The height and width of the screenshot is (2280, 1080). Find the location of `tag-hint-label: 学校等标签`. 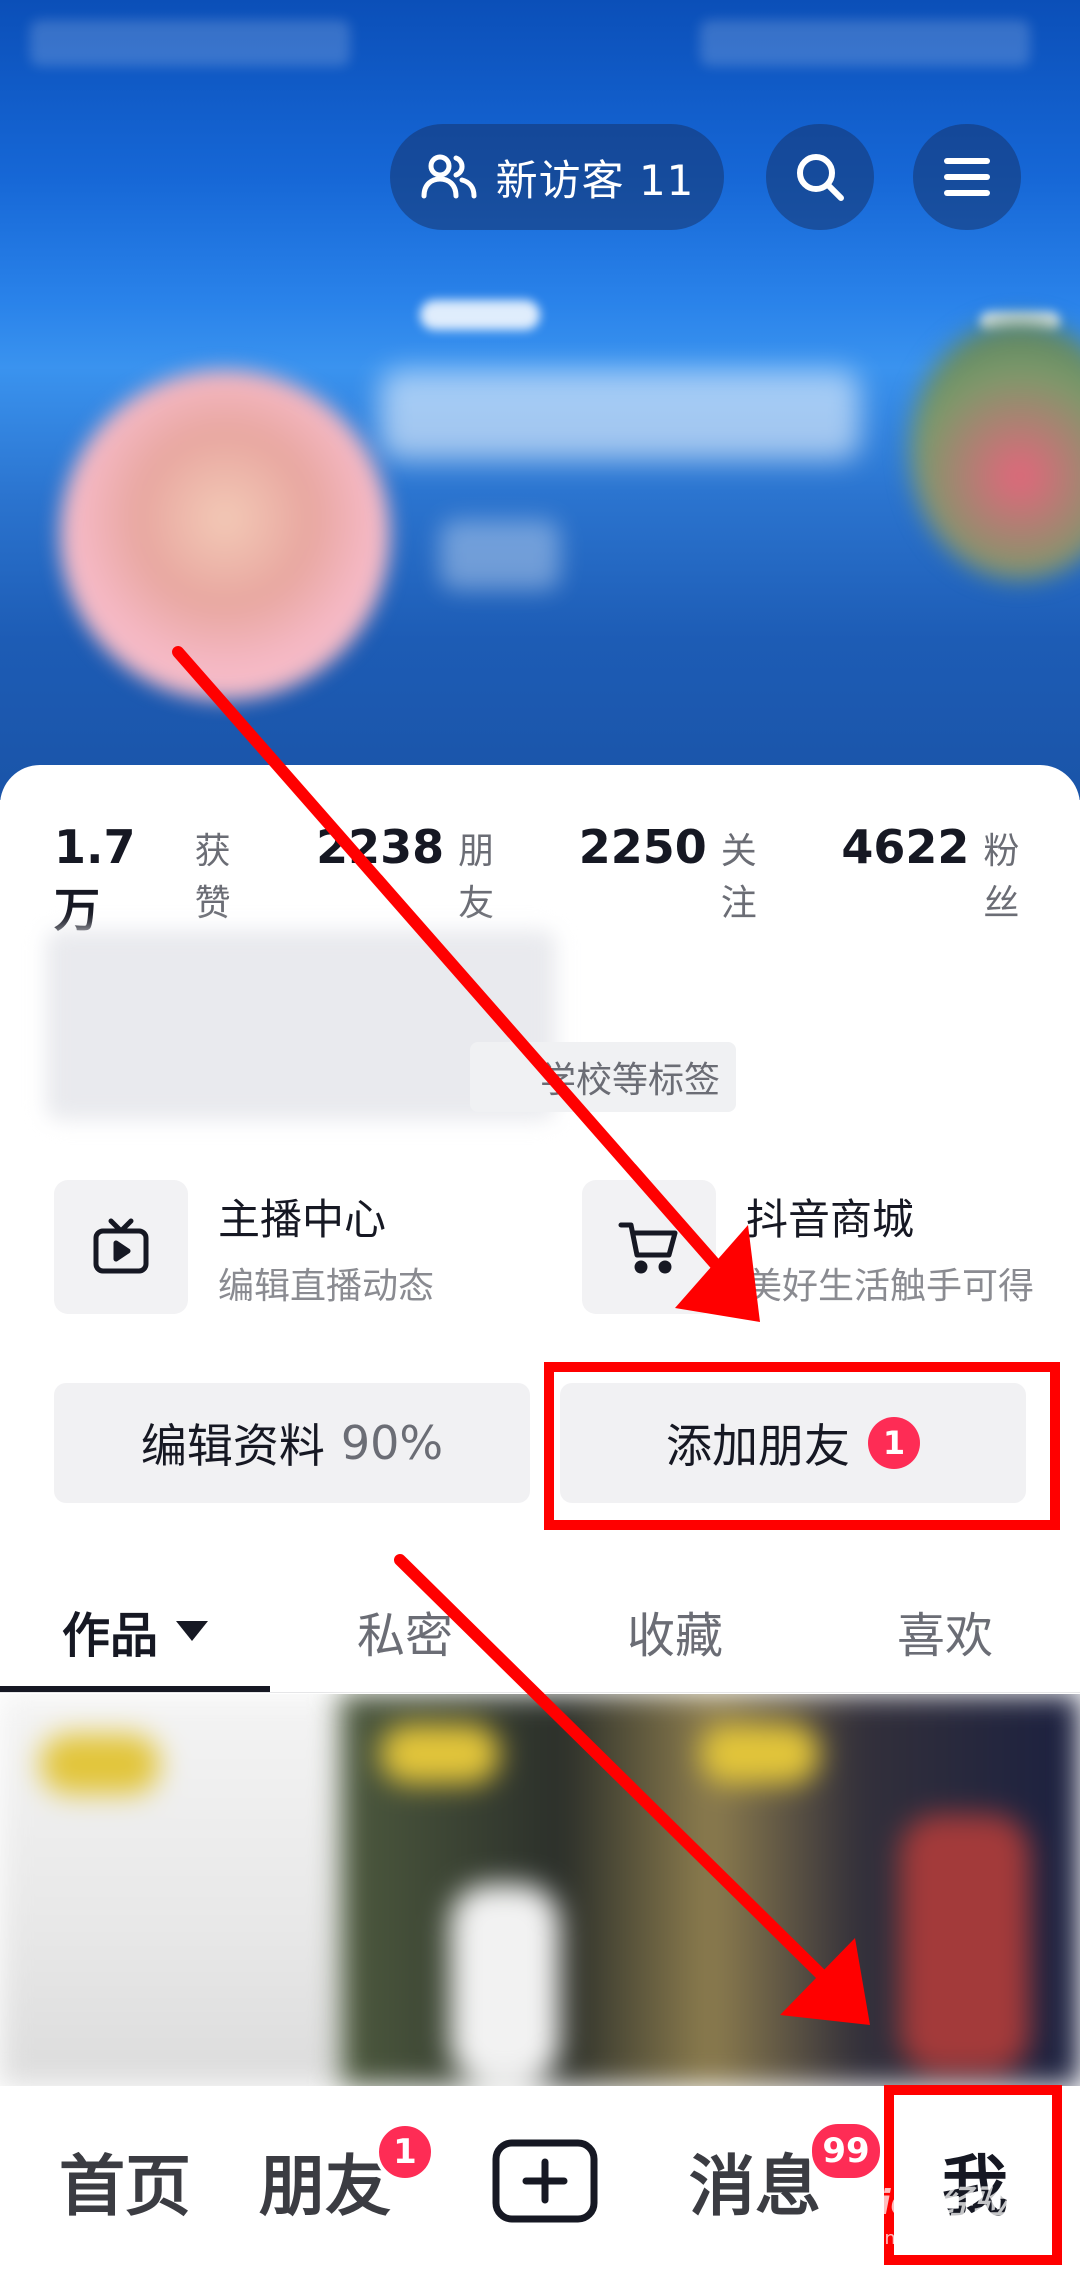

tag-hint-label: 学校等标签 is located at coordinates (630, 1080).